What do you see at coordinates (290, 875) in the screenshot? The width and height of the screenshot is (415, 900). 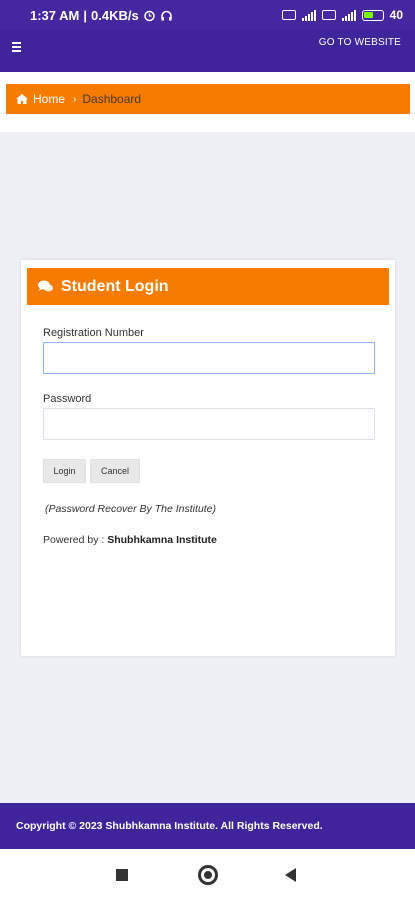 I see `back-icon` at bounding box center [290, 875].